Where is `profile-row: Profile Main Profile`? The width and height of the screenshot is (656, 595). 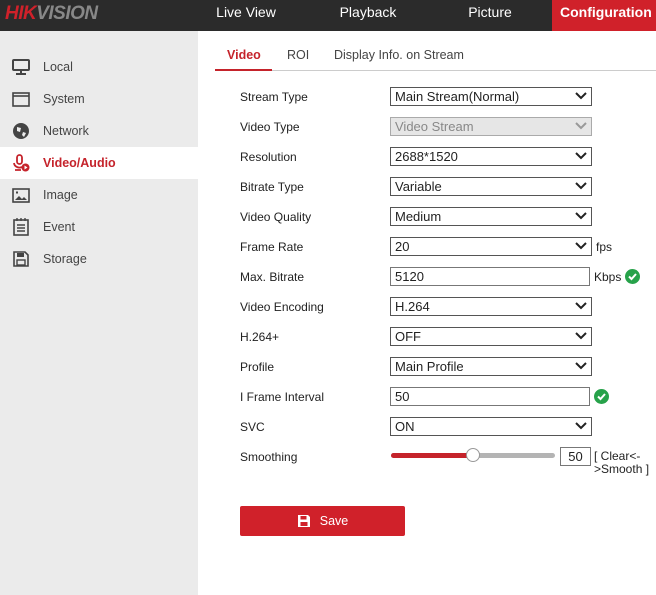 profile-row: Profile Main Profile is located at coordinates (448, 367).